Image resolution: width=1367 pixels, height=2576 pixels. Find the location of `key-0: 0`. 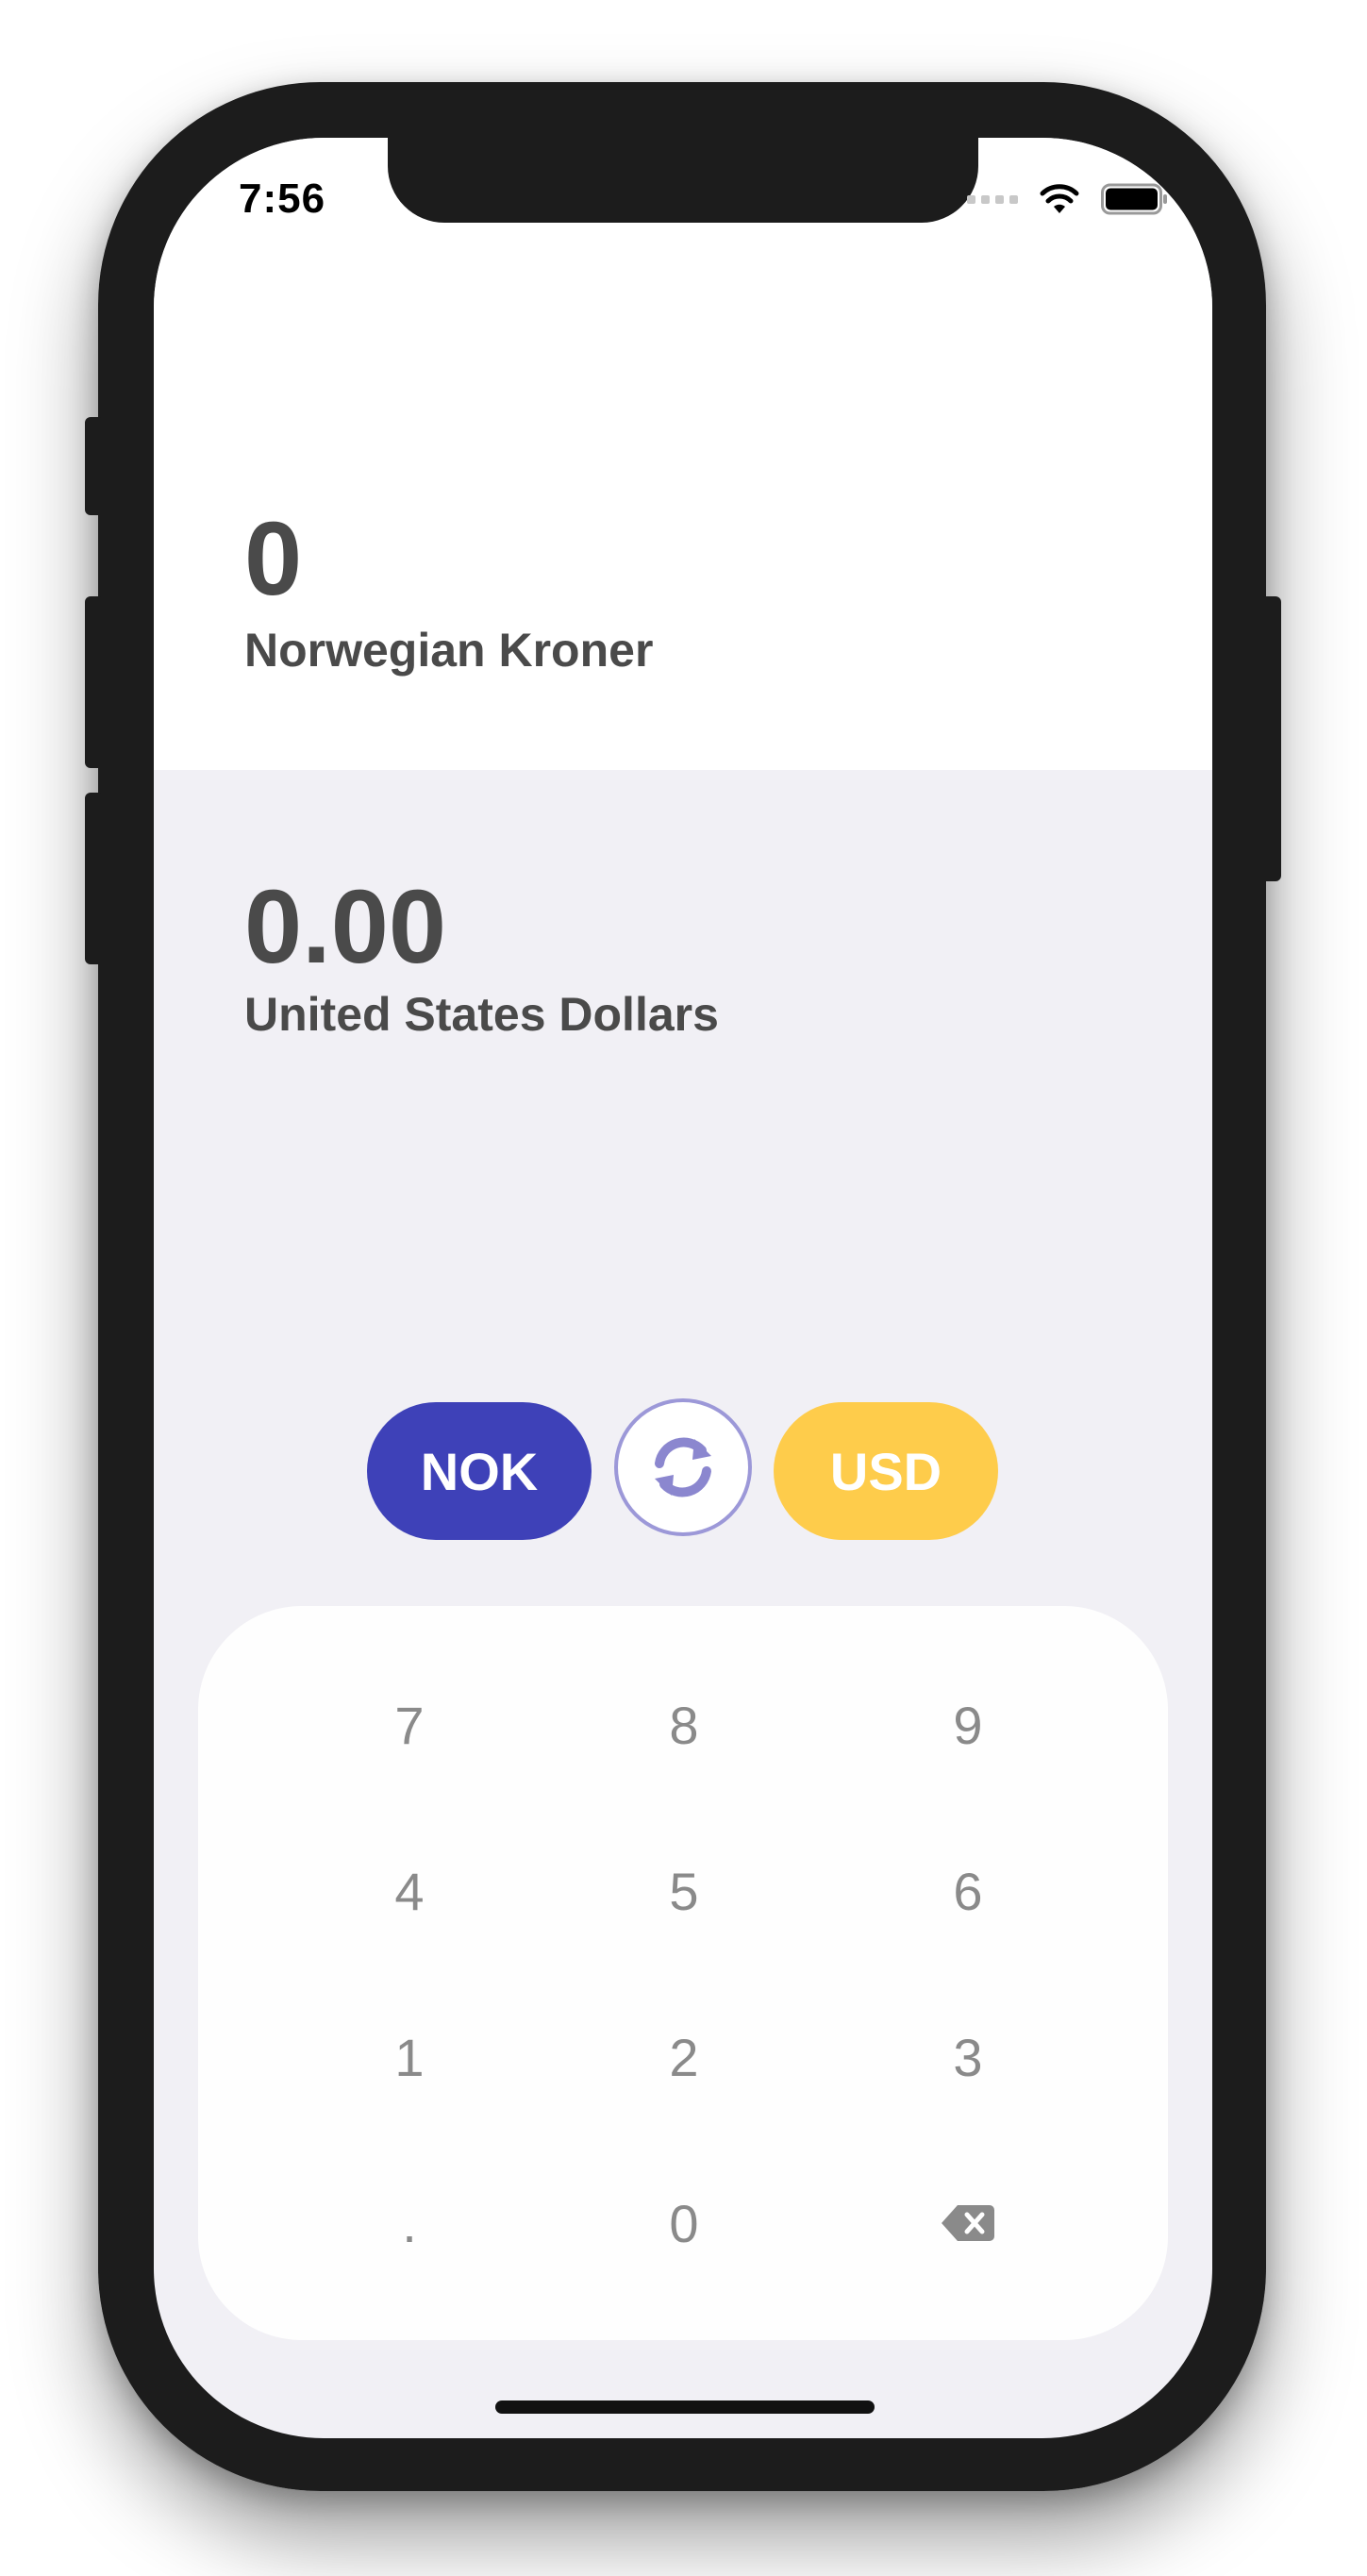

key-0: 0 is located at coordinates (684, 2223).